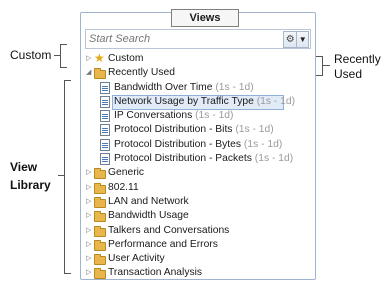  I want to click on tree-item-recently-used: ◢ Recently Used, so click(199, 73).